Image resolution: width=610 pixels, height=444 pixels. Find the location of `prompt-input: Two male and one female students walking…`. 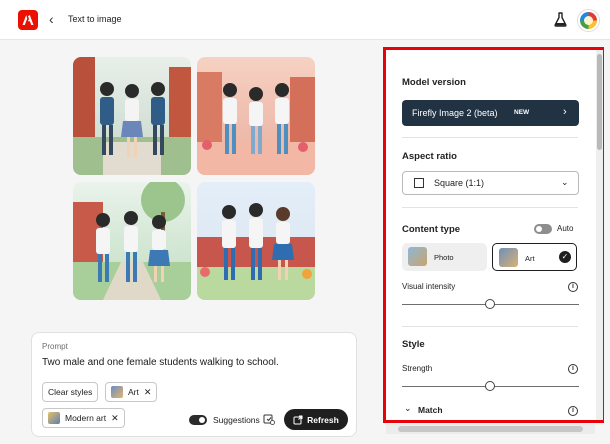

prompt-input: Two male and one female students walking… is located at coordinates (160, 362).